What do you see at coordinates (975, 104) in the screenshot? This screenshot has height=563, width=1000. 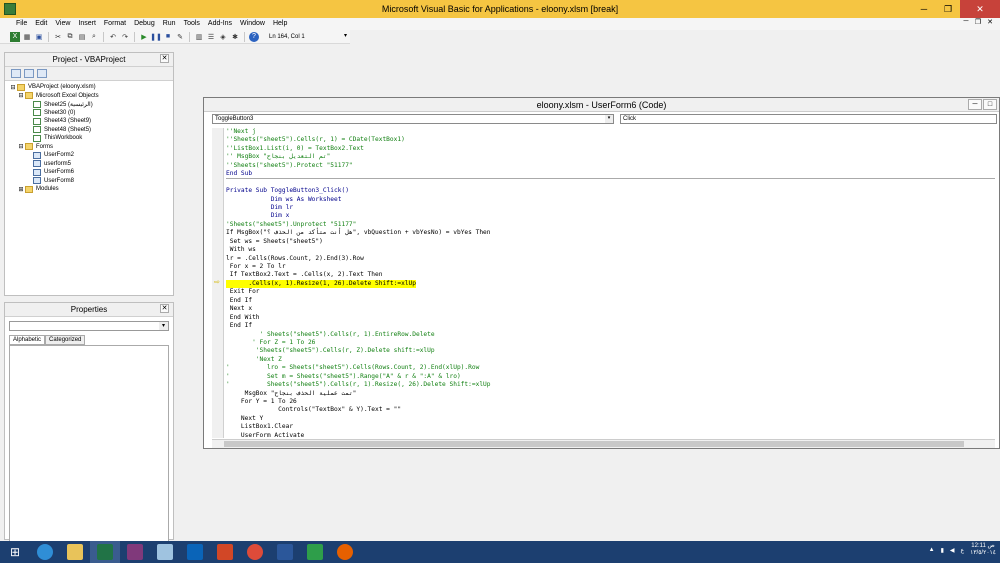 I see `code-minimize-button: ─` at bounding box center [975, 104].